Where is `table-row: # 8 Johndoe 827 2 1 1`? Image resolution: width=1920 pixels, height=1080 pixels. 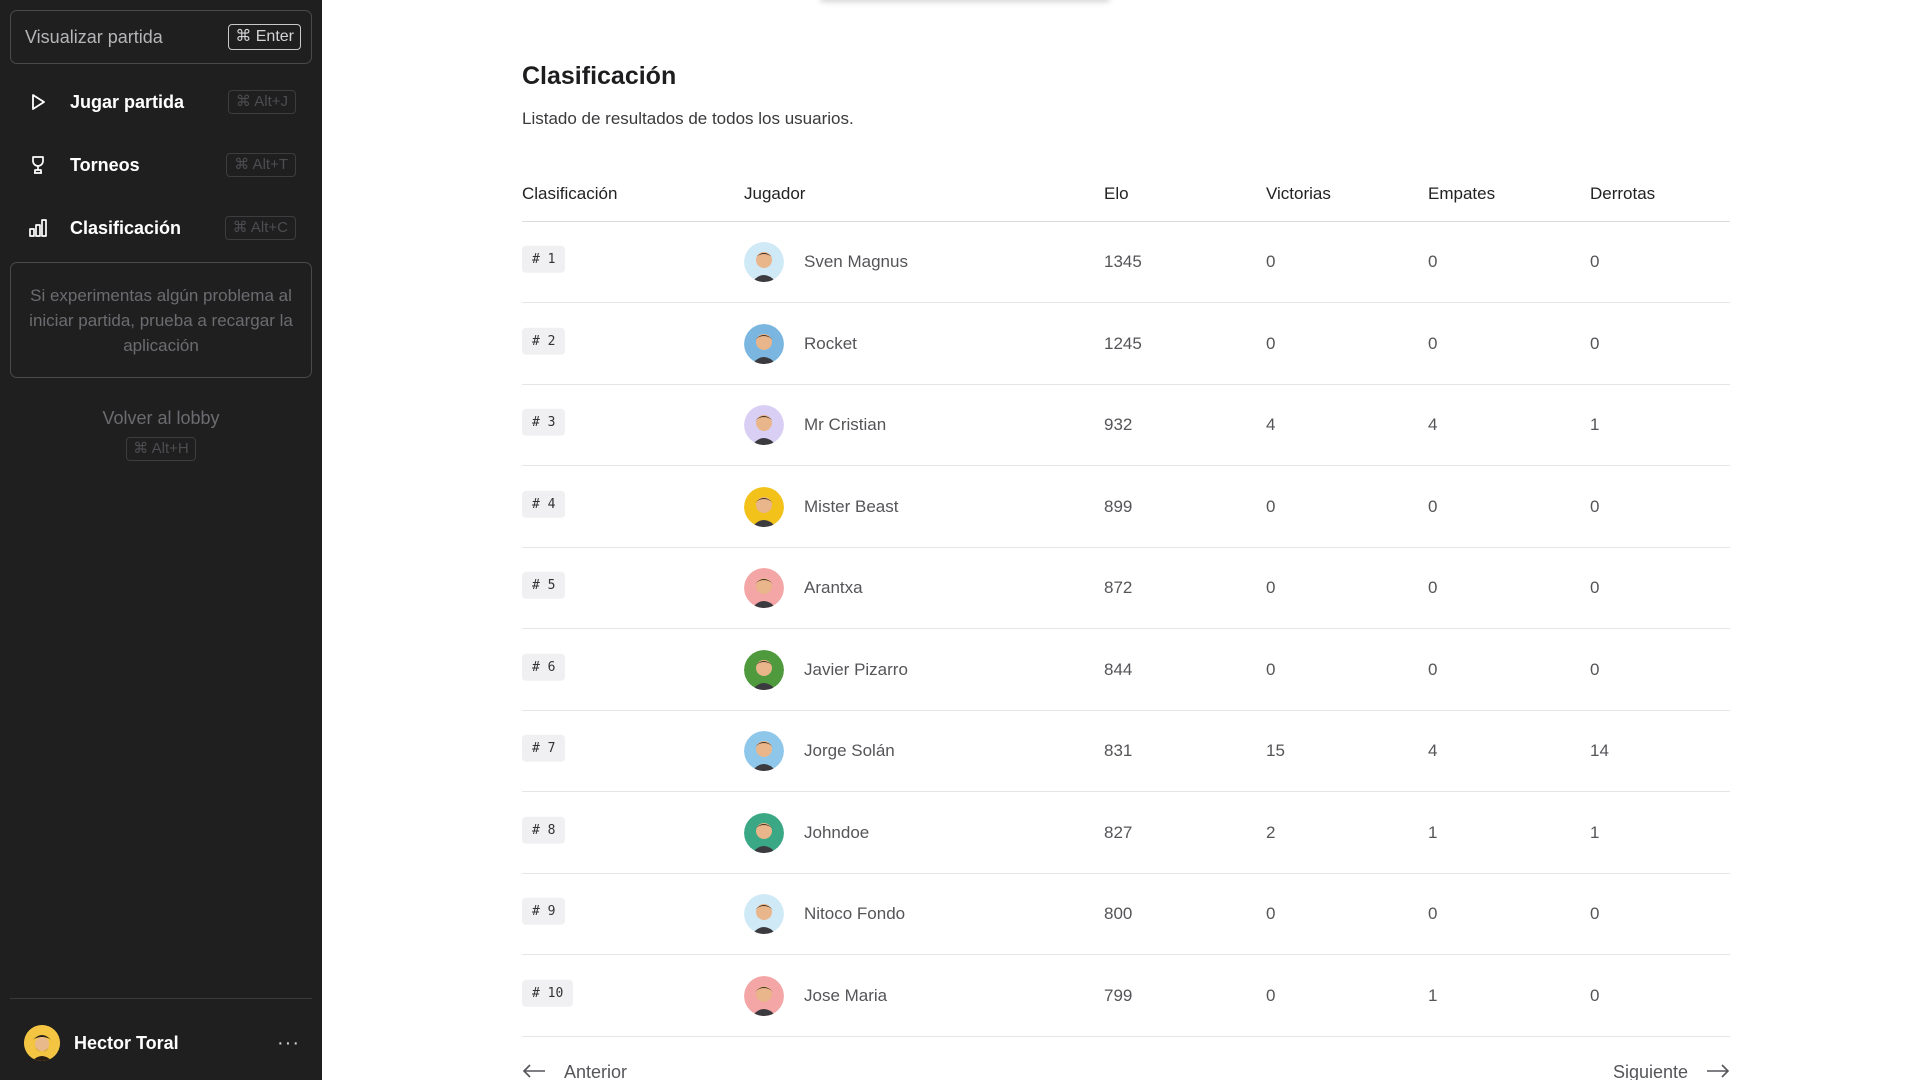
table-row: # 8 Johndoe 827 2 1 1 is located at coordinates (1126, 833).